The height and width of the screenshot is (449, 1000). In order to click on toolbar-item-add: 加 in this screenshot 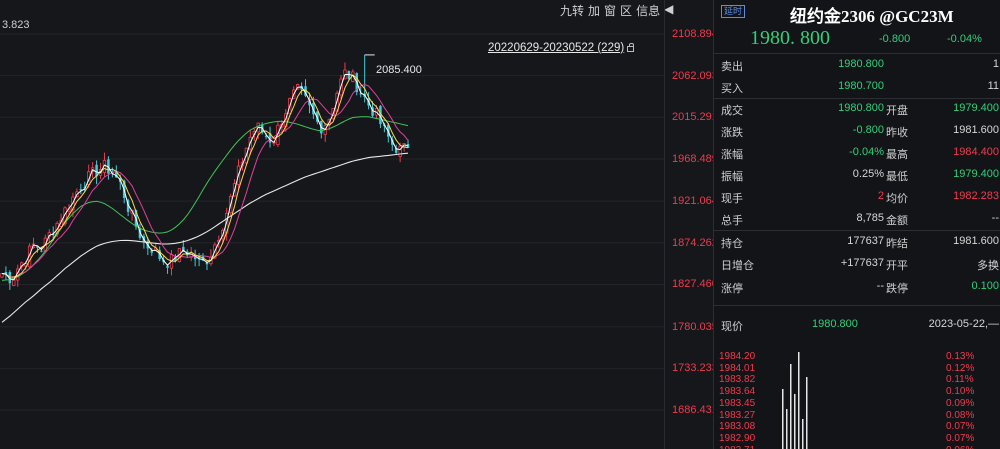, I will do `click(594, 10)`.